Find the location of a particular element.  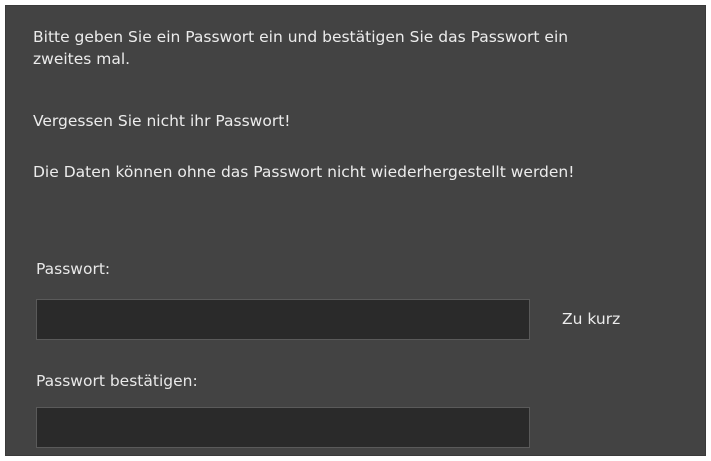

password-strength-status: Zu kurz is located at coordinates (591, 319).